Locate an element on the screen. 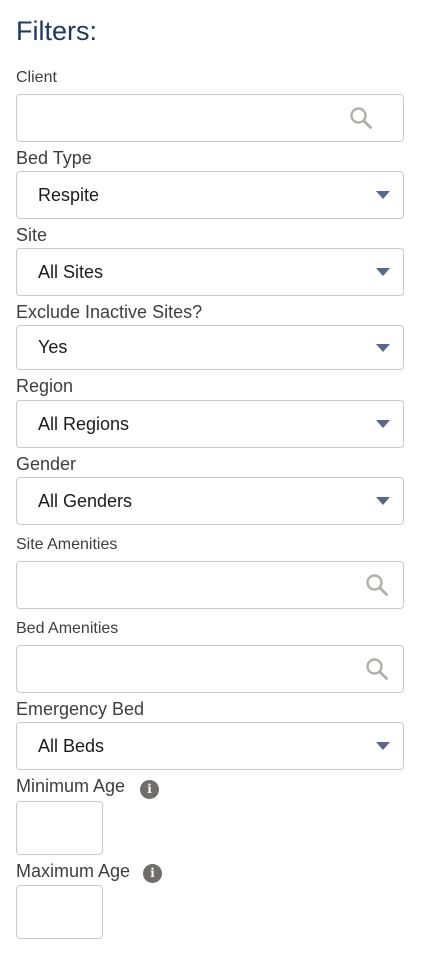 Image resolution: width=424 pixels, height=956 pixels. region-select: All Regions is located at coordinates (210, 424).